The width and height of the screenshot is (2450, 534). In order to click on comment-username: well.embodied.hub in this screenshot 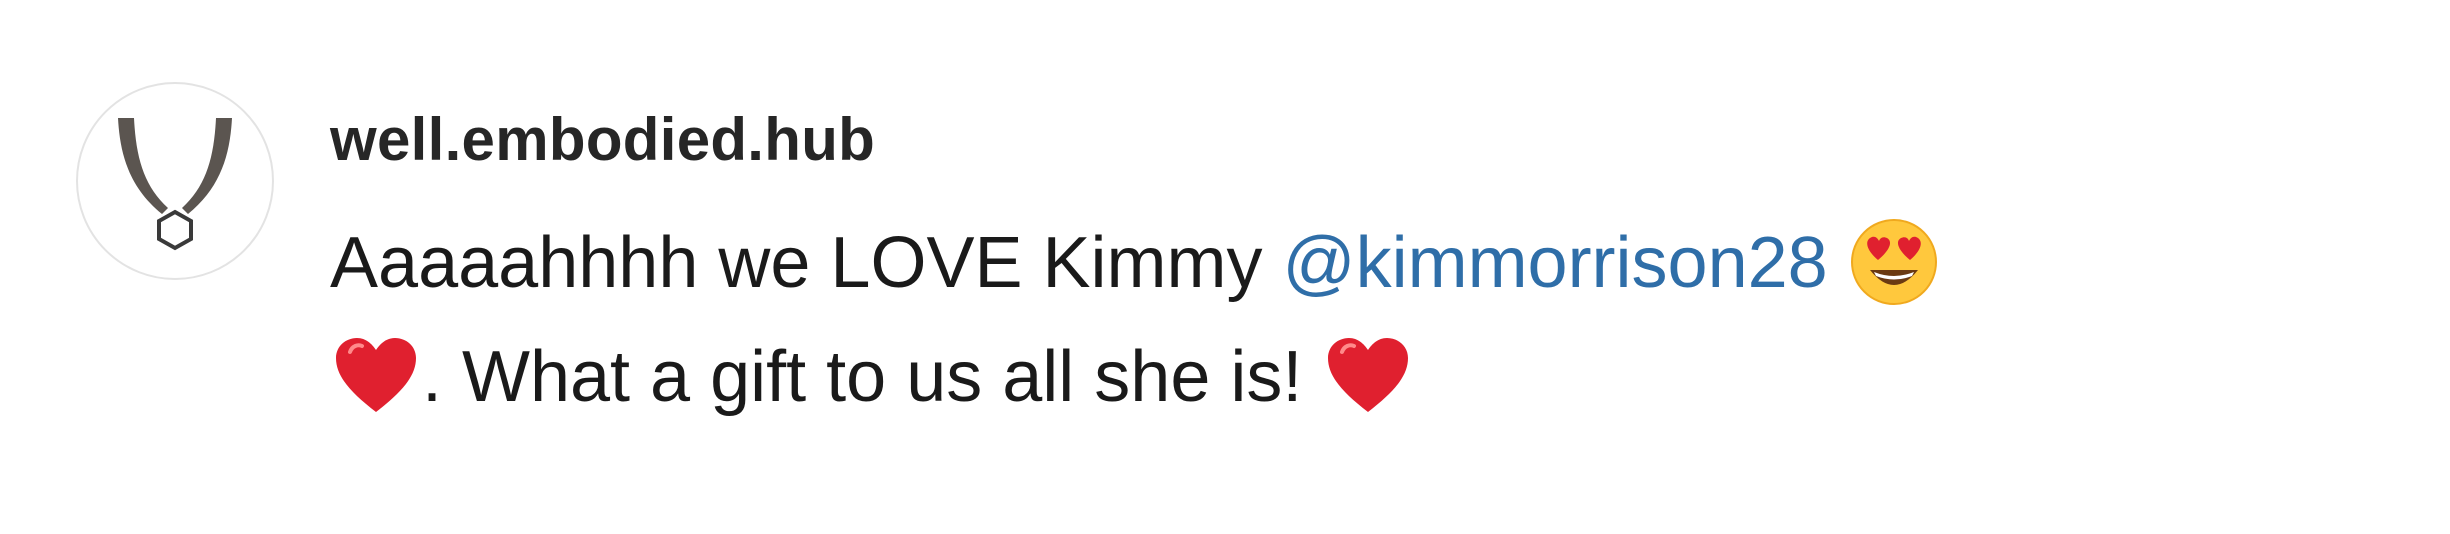, I will do `click(1353, 140)`.